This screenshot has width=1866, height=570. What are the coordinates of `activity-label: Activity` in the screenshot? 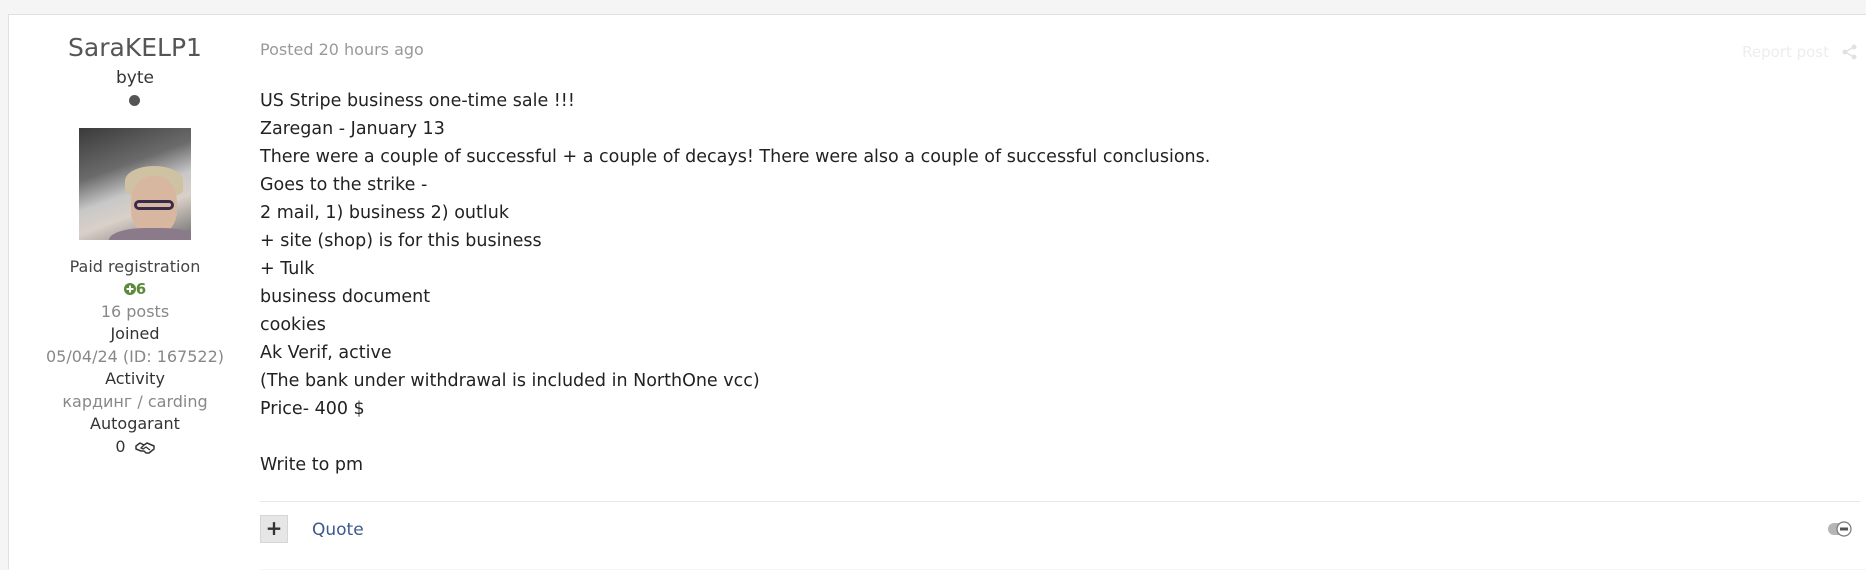 It's located at (135, 378).